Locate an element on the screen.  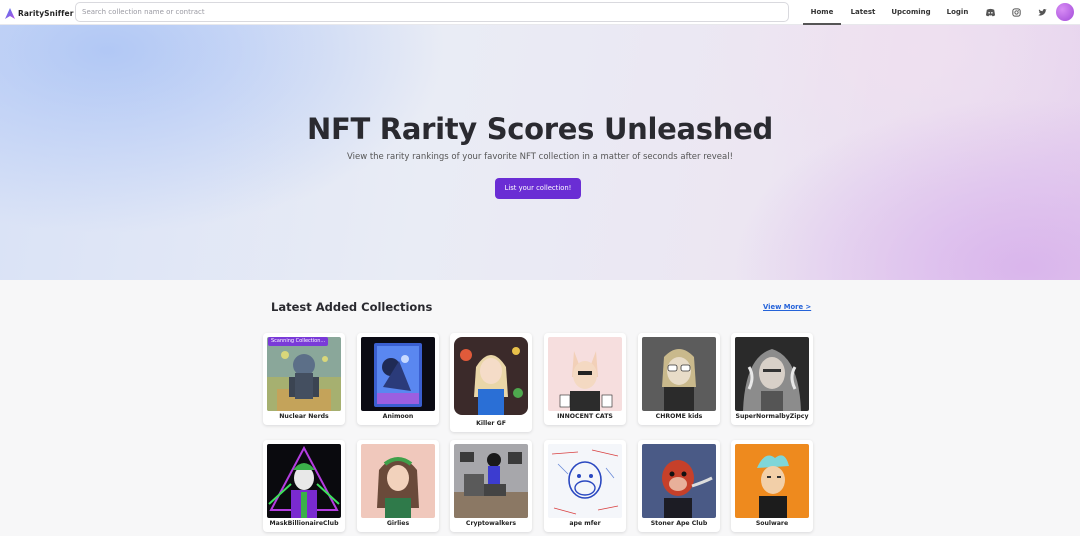
collection-card: Killer GF is located at coordinates (491, 382).